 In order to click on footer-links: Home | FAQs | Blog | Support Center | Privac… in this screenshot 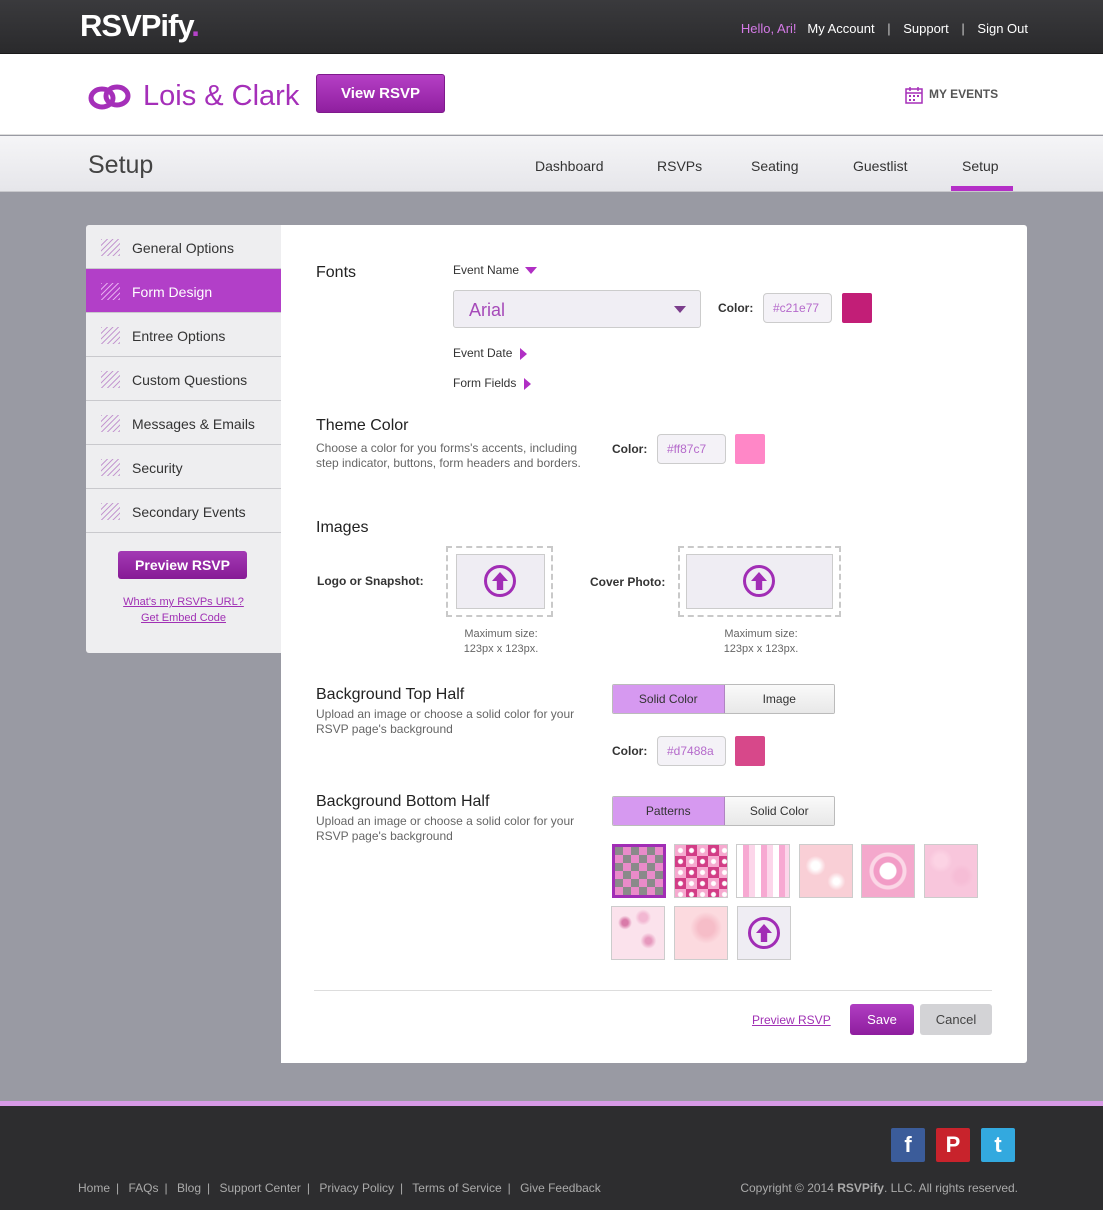, I will do `click(339, 1188)`.